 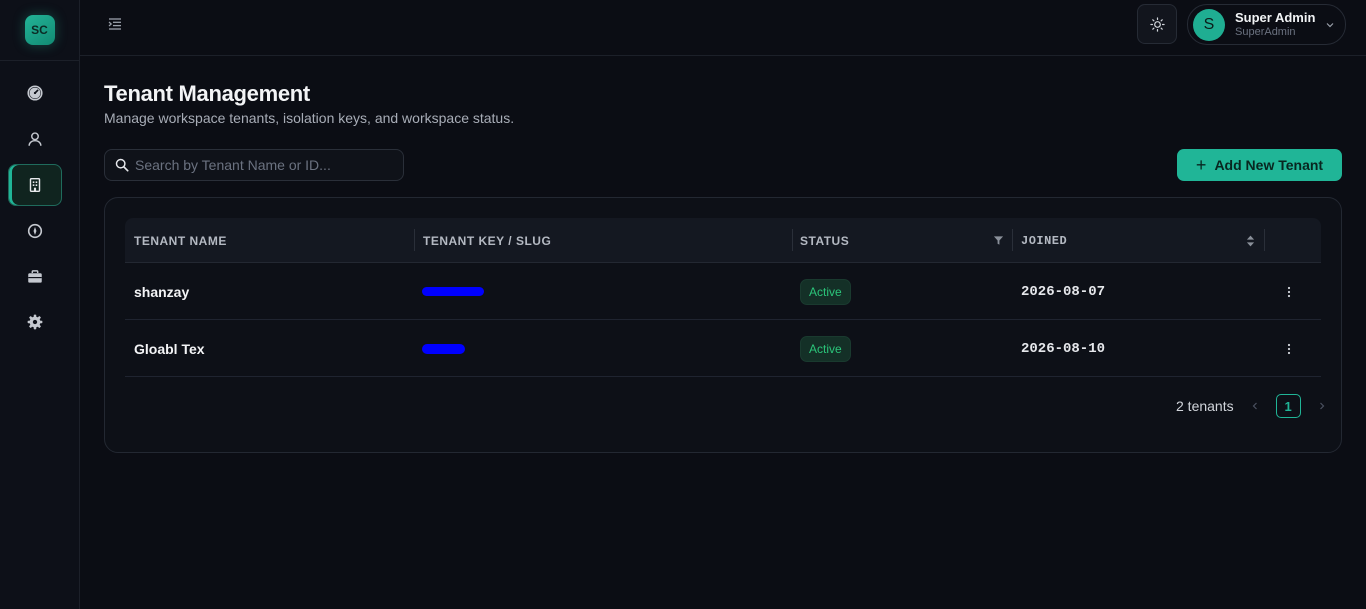 I want to click on search-box, so click(x=254, y=165).